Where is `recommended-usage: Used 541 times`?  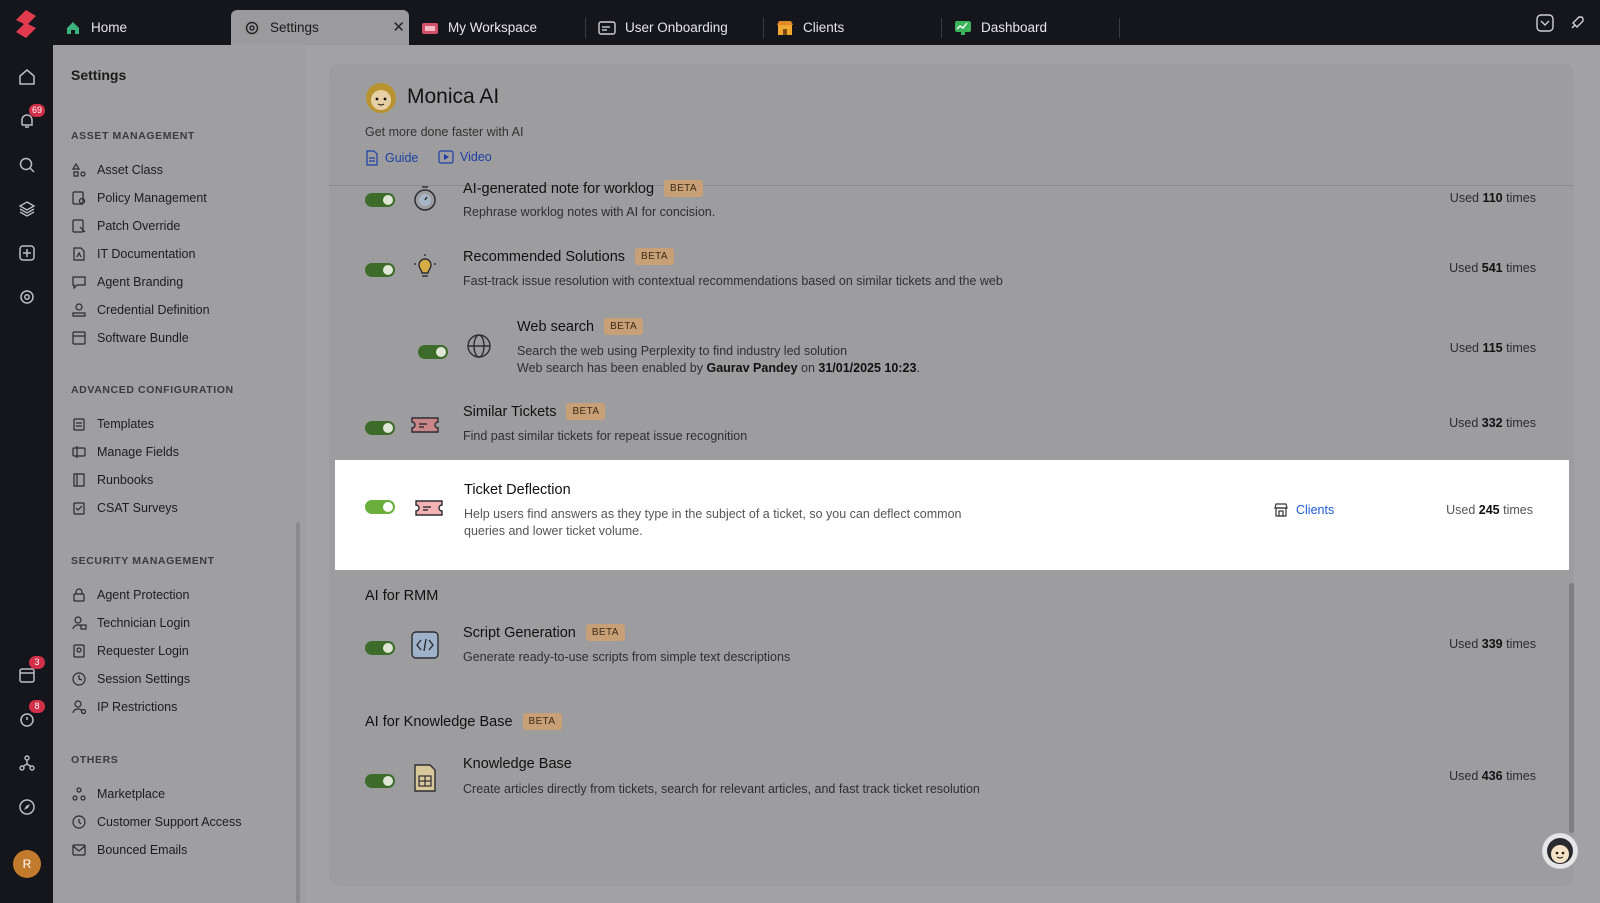
recommended-usage: Used 541 times is located at coordinates (1492, 268).